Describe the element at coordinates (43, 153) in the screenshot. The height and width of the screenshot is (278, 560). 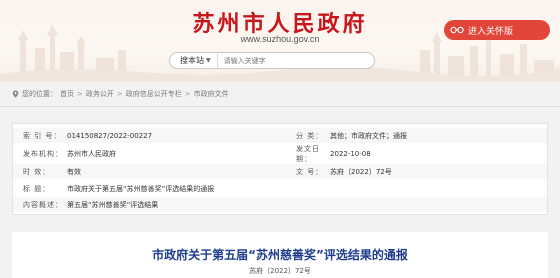
I see `meta-label: 发布机构：` at that location.